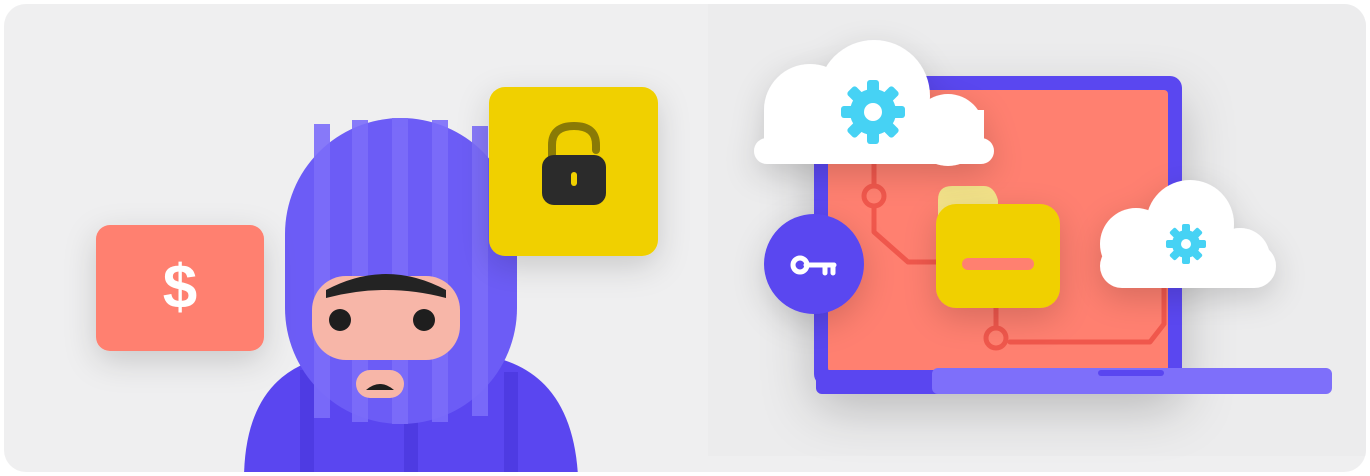 The height and width of the screenshot is (476, 1370). I want to click on unlocked-padlock-icon, so click(573, 171).